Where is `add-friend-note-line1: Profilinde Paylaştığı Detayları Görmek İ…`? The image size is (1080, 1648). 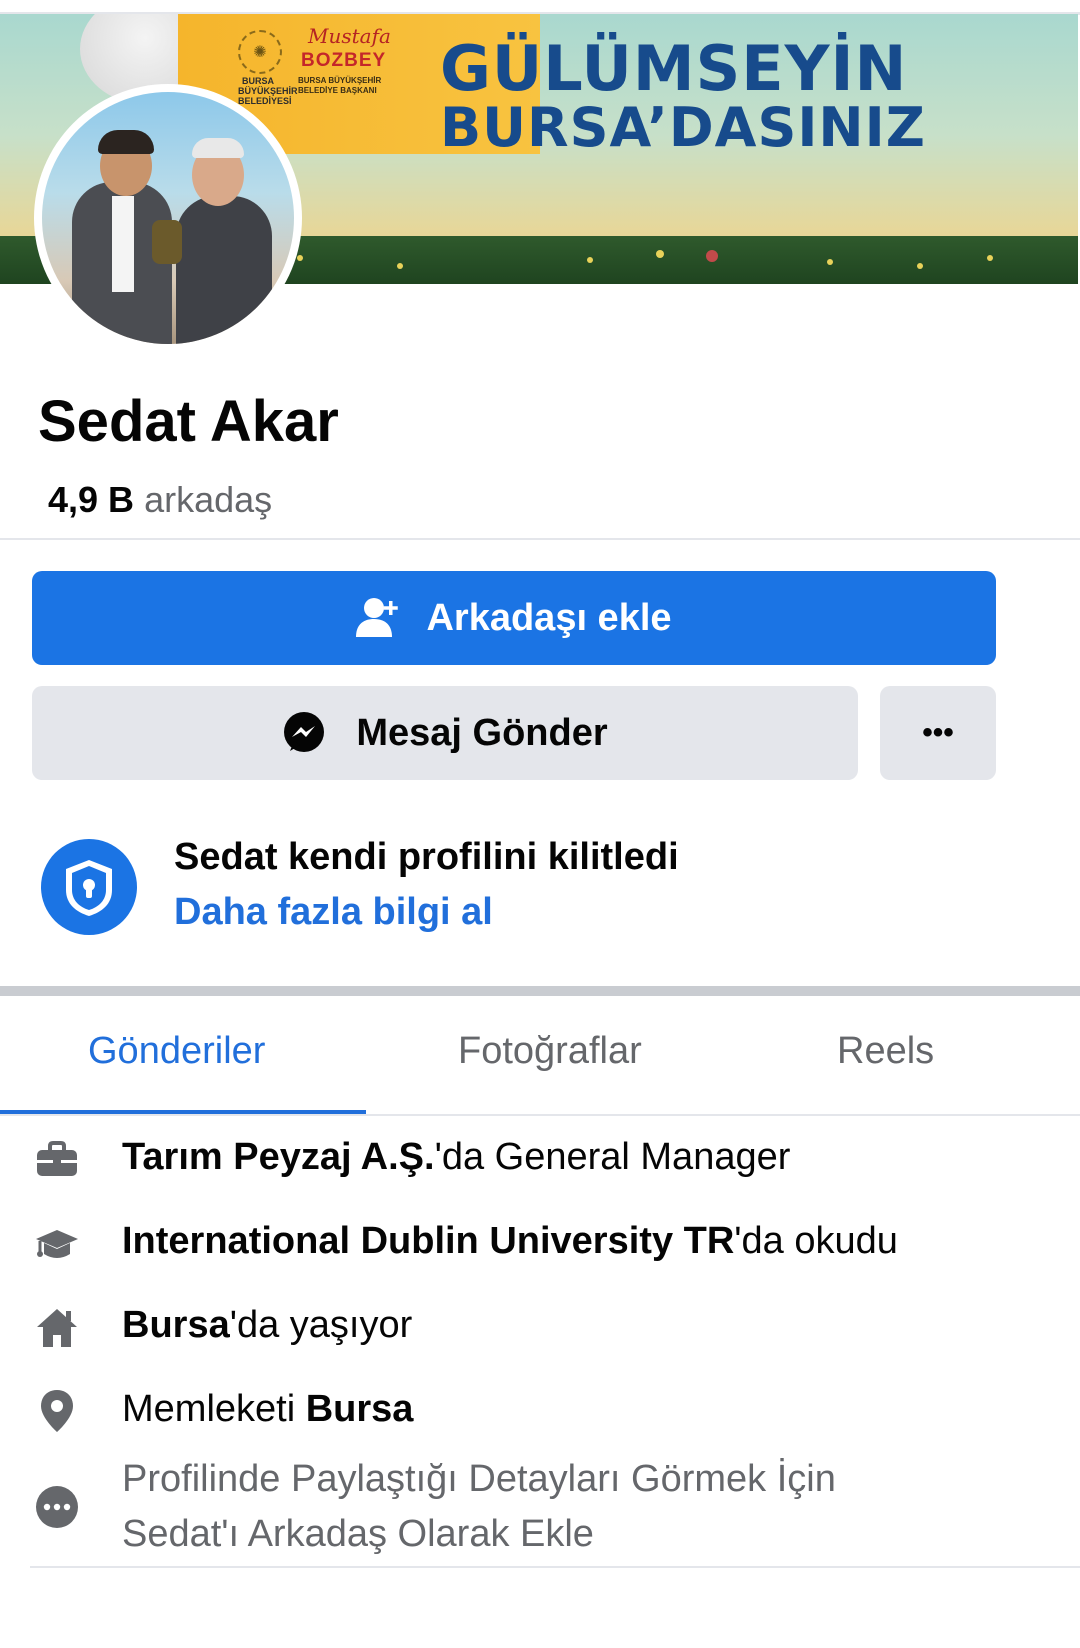
add-friend-note-line1: Profilinde Paylaştığı Detayları Görmek İ… is located at coordinates (479, 1479).